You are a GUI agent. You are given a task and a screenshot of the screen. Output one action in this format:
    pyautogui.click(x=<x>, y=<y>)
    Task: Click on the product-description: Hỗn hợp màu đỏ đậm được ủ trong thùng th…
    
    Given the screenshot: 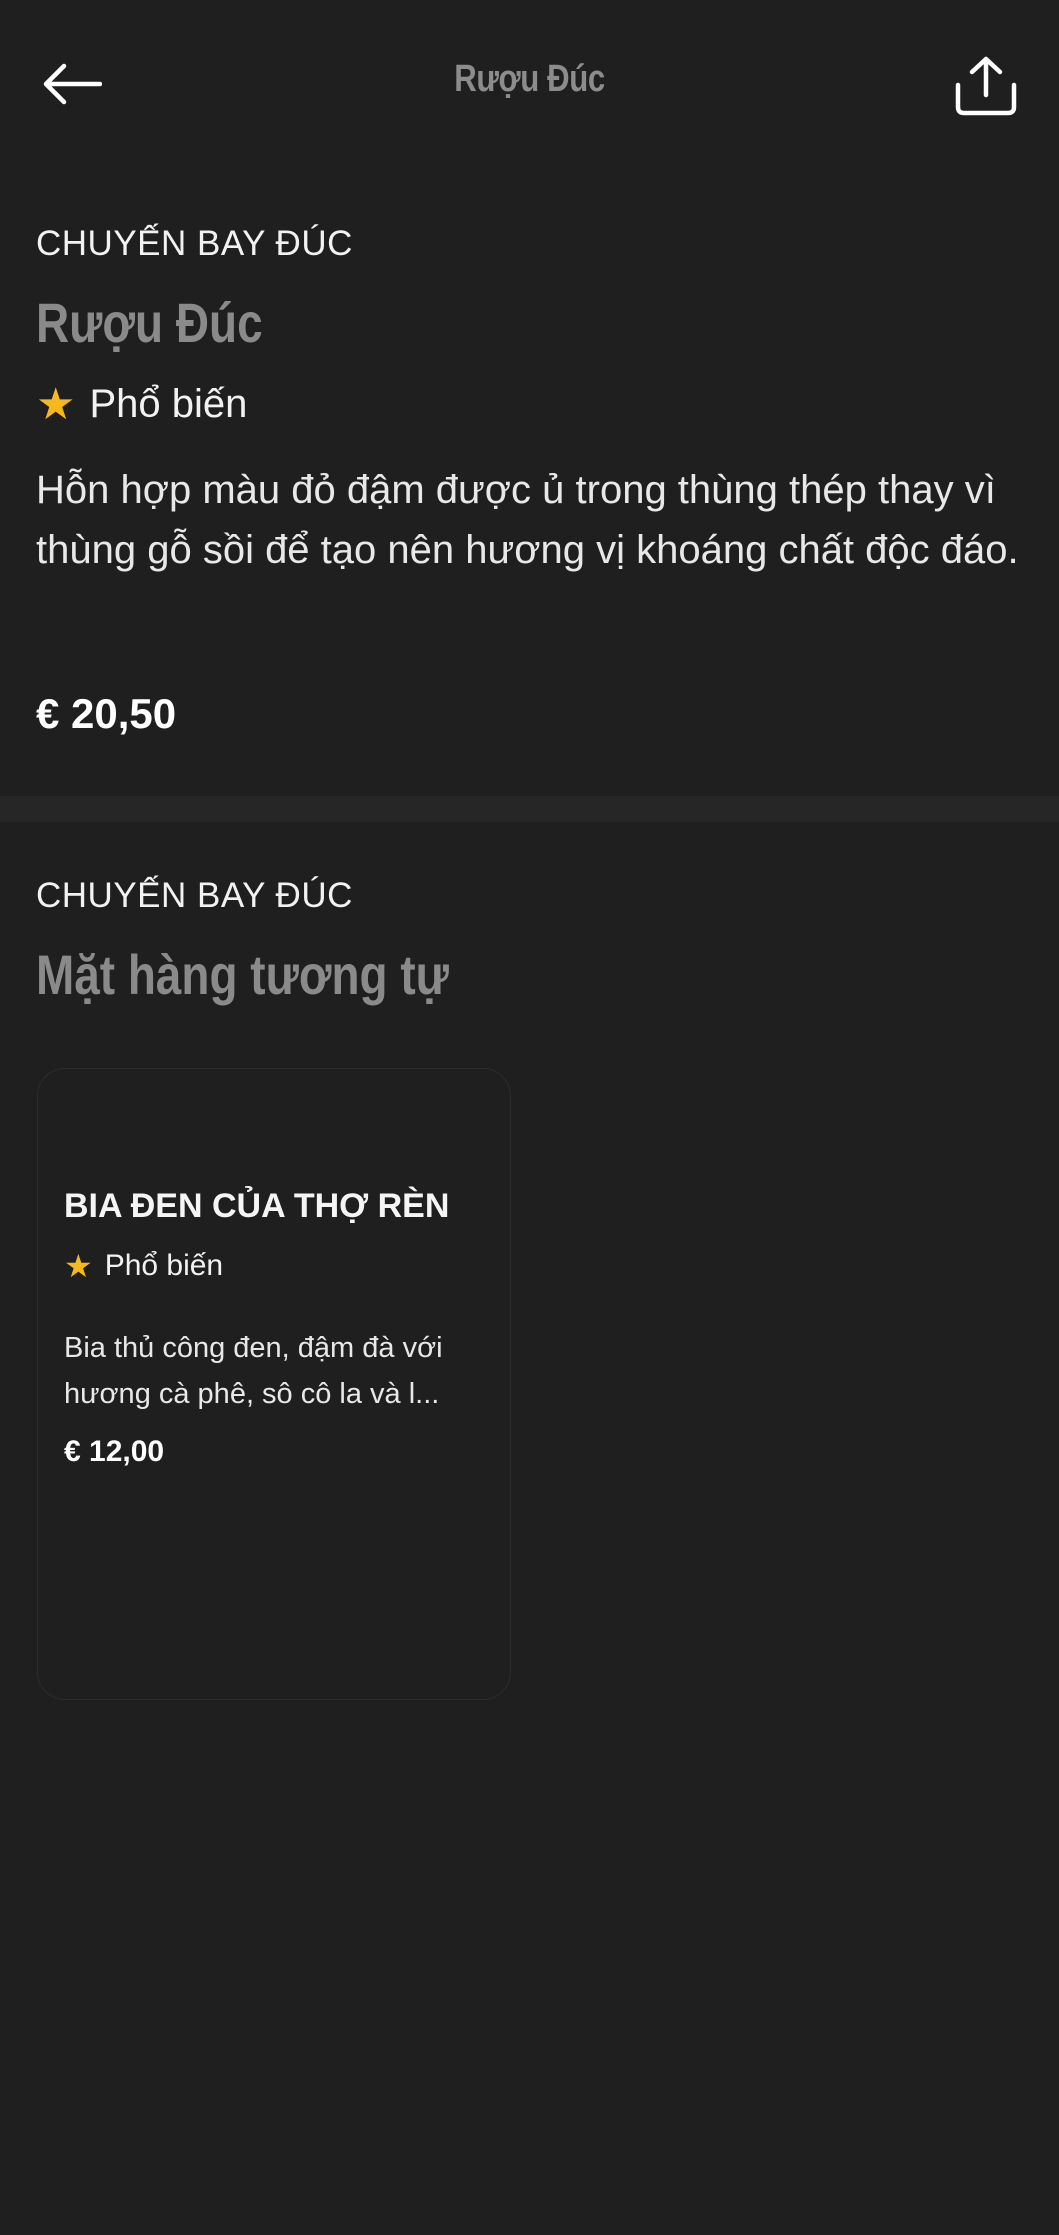 What is the action you would take?
    pyautogui.click(x=527, y=520)
    